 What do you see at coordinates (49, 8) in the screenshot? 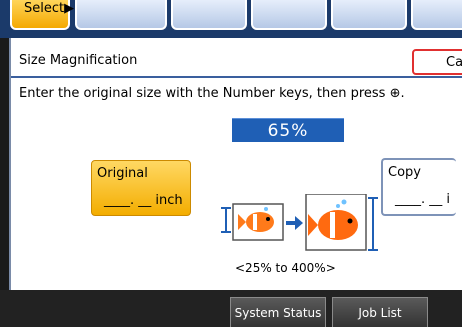
I see `select-tab-label: Select▶` at bounding box center [49, 8].